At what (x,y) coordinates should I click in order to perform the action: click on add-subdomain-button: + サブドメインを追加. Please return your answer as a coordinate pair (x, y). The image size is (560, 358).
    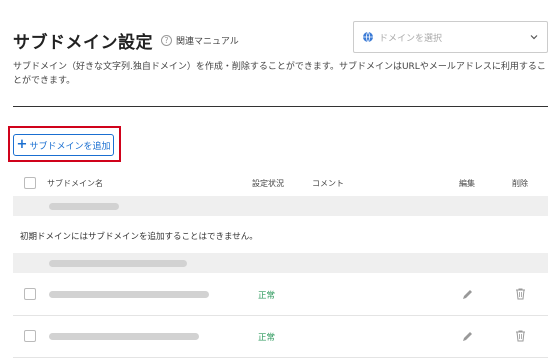
    Looking at the image, I should click on (63, 145).